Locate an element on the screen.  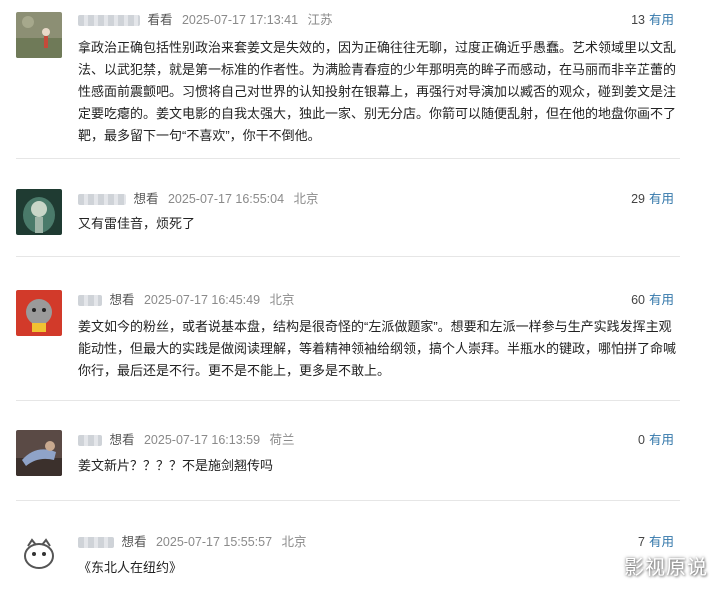
vote-count: 60 is located at coordinates (638, 300).